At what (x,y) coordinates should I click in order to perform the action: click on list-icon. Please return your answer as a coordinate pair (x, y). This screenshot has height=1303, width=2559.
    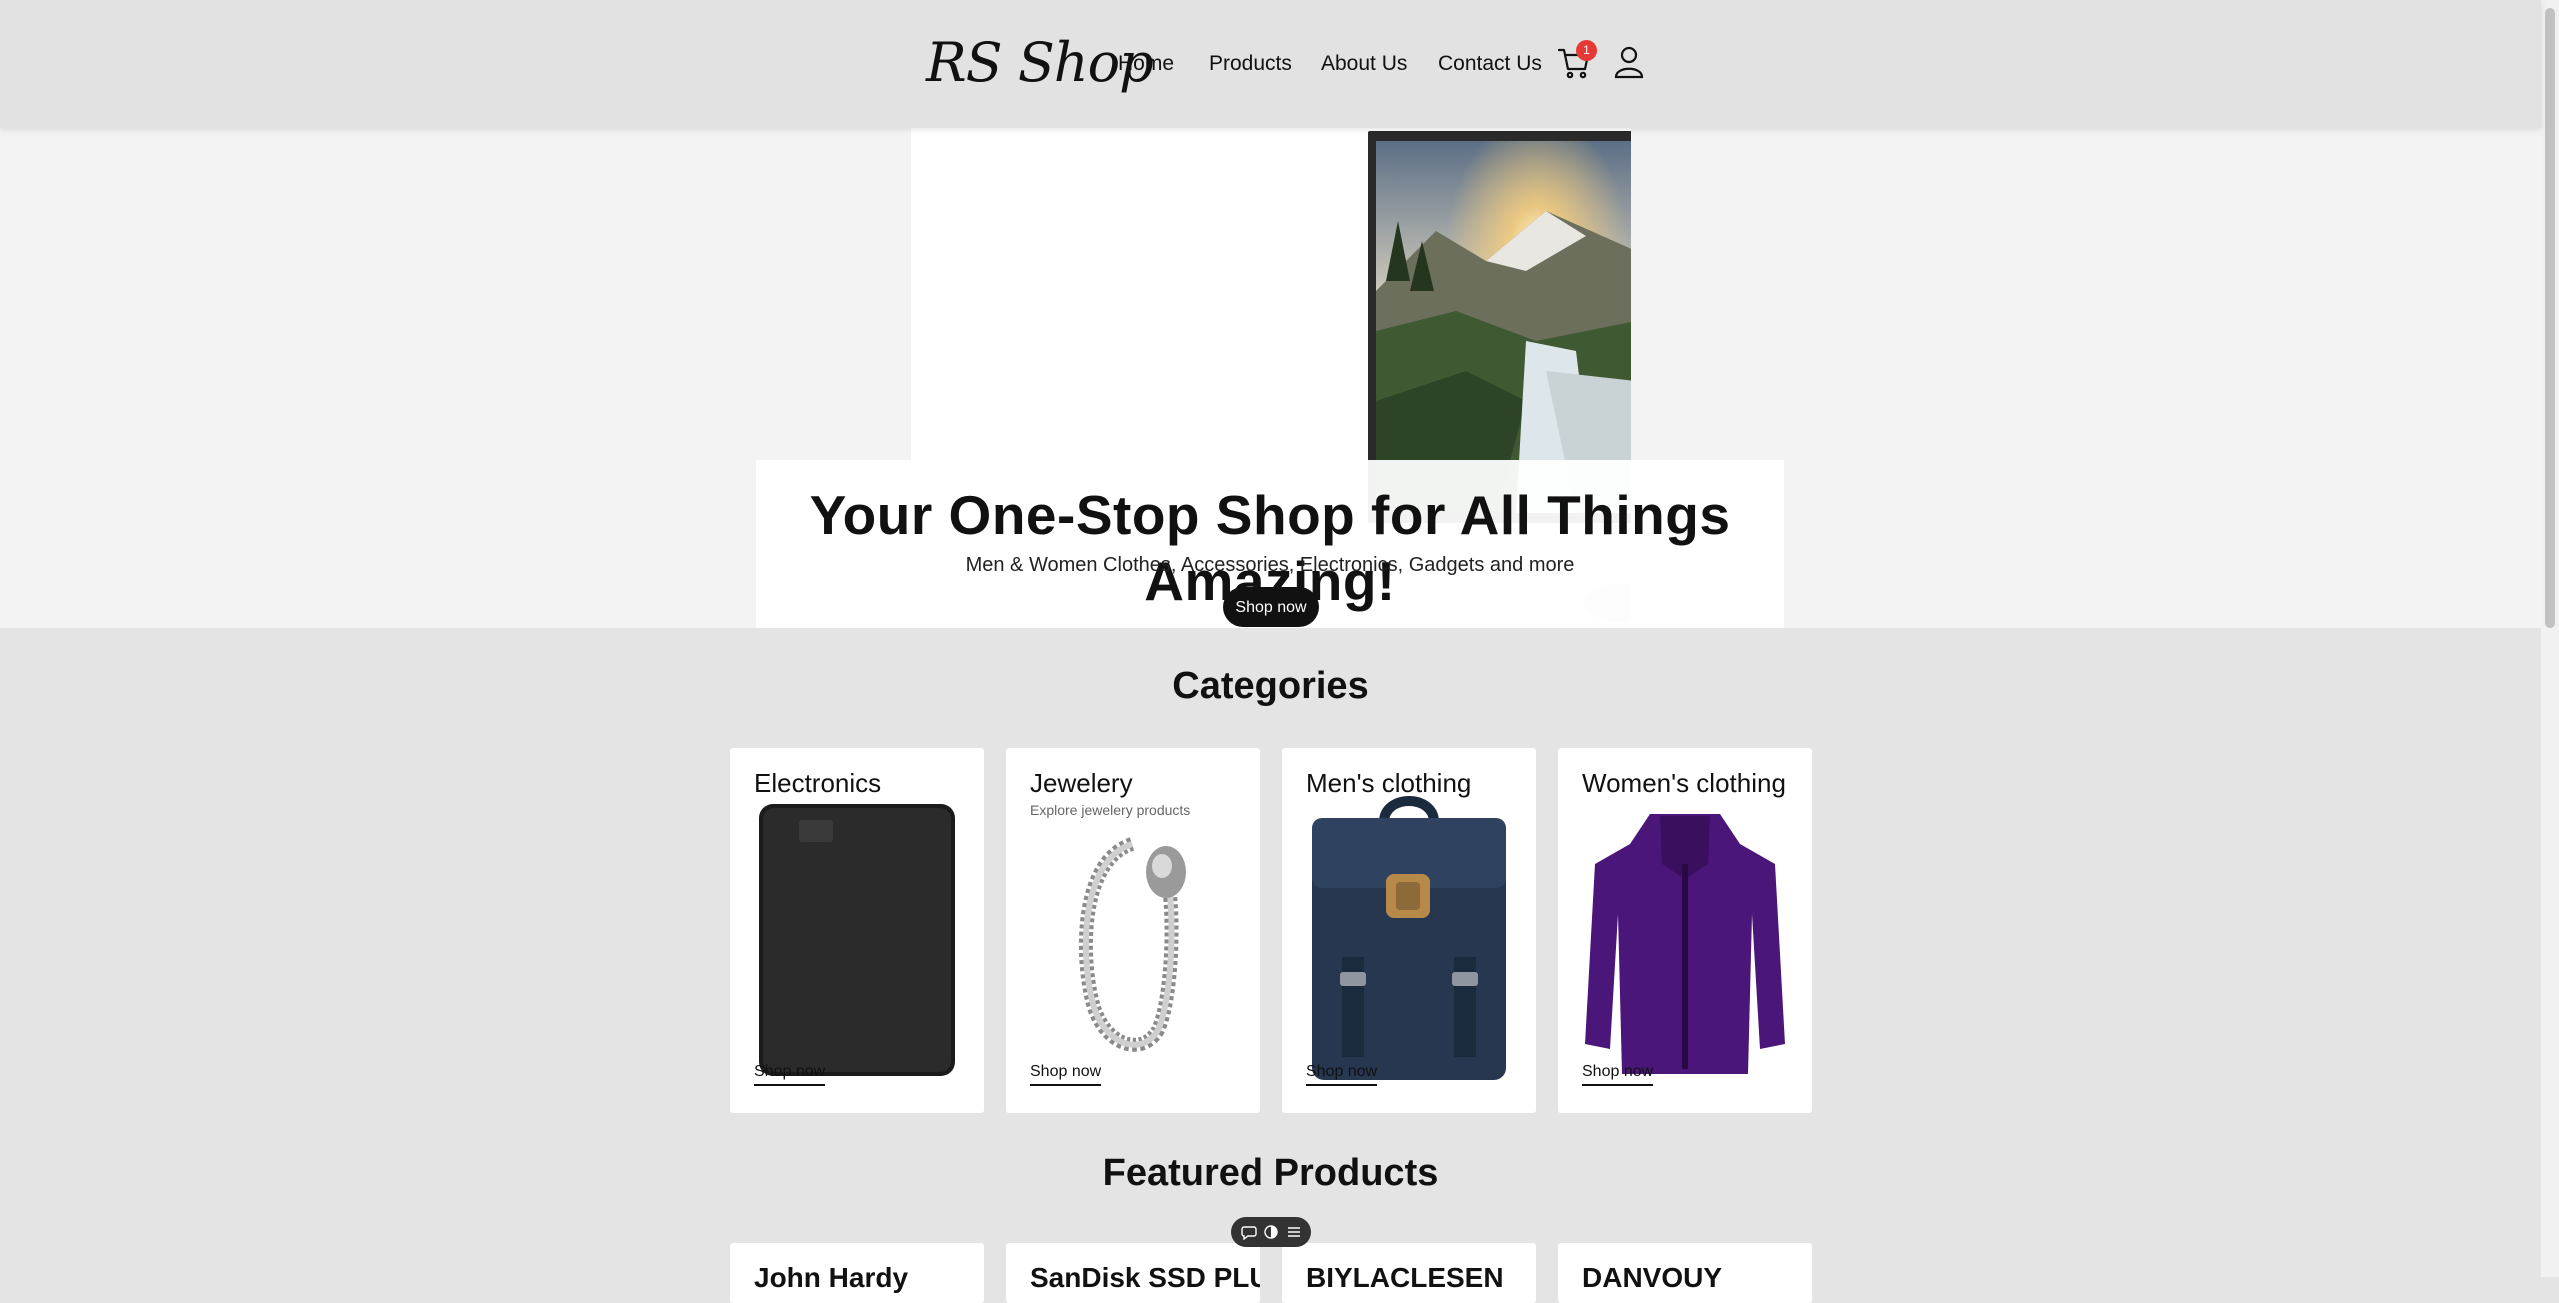
    Looking at the image, I should click on (1294, 1232).